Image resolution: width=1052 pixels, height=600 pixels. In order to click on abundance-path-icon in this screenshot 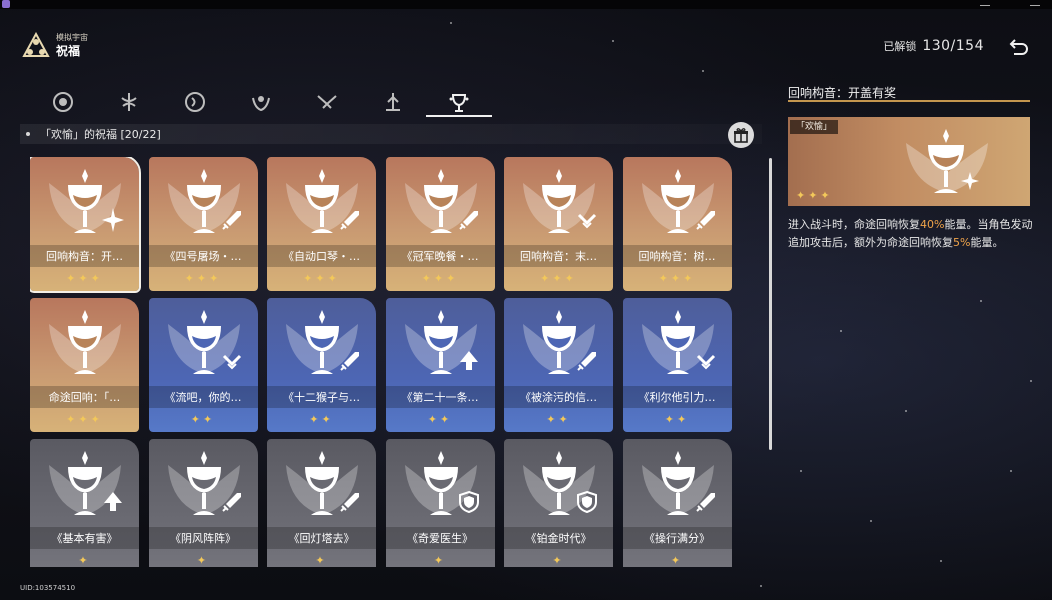, I will do `click(261, 104)`.